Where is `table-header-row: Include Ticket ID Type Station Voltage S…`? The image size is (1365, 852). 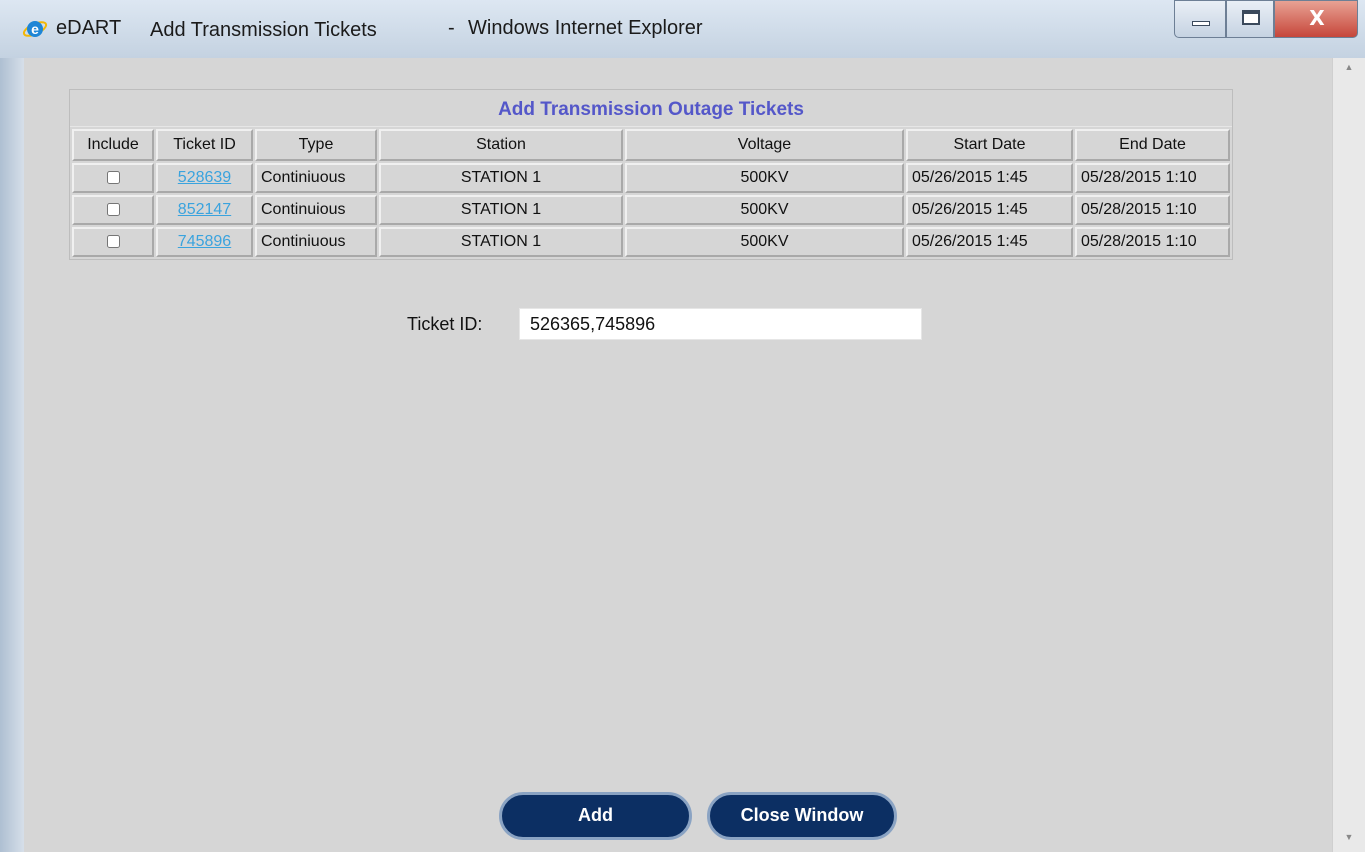
table-header-row: Include Ticket ID Type Station Voltage S… is located at coordinates (651, 145).